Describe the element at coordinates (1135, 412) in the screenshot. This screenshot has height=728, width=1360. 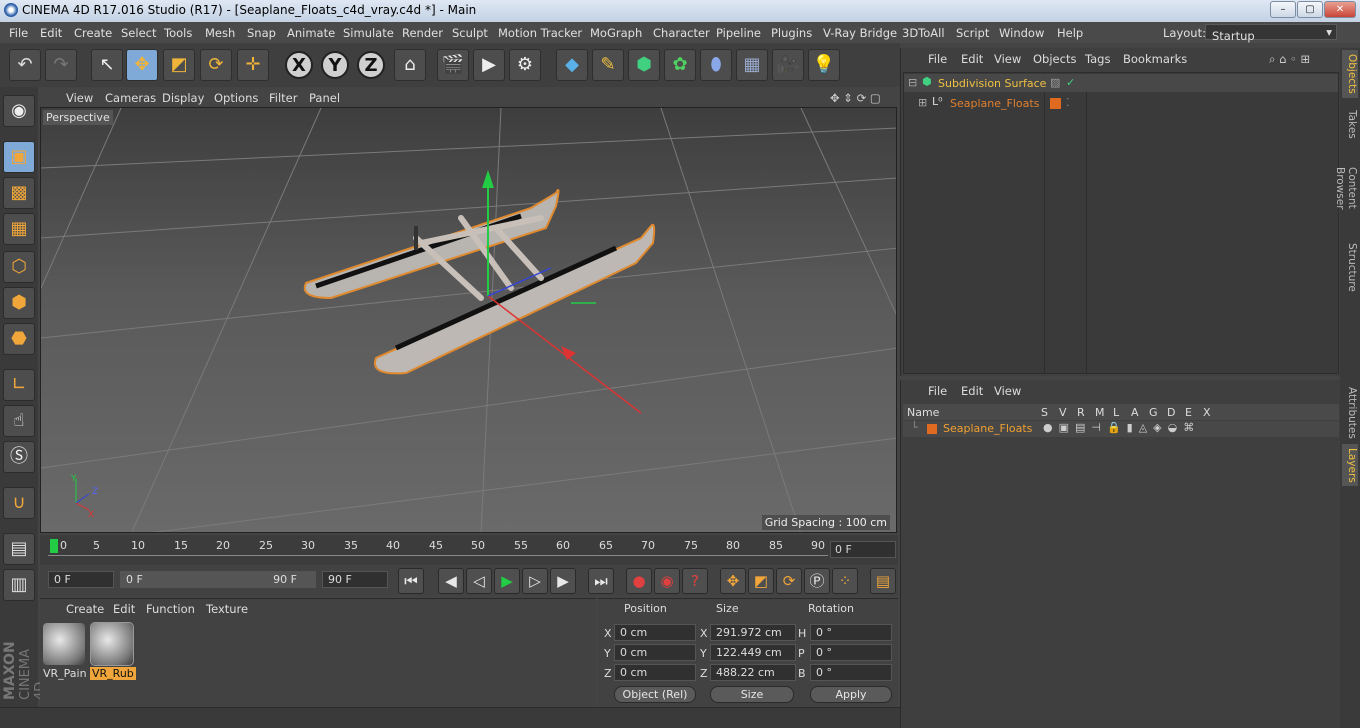
I see `col-a: A` at that location.